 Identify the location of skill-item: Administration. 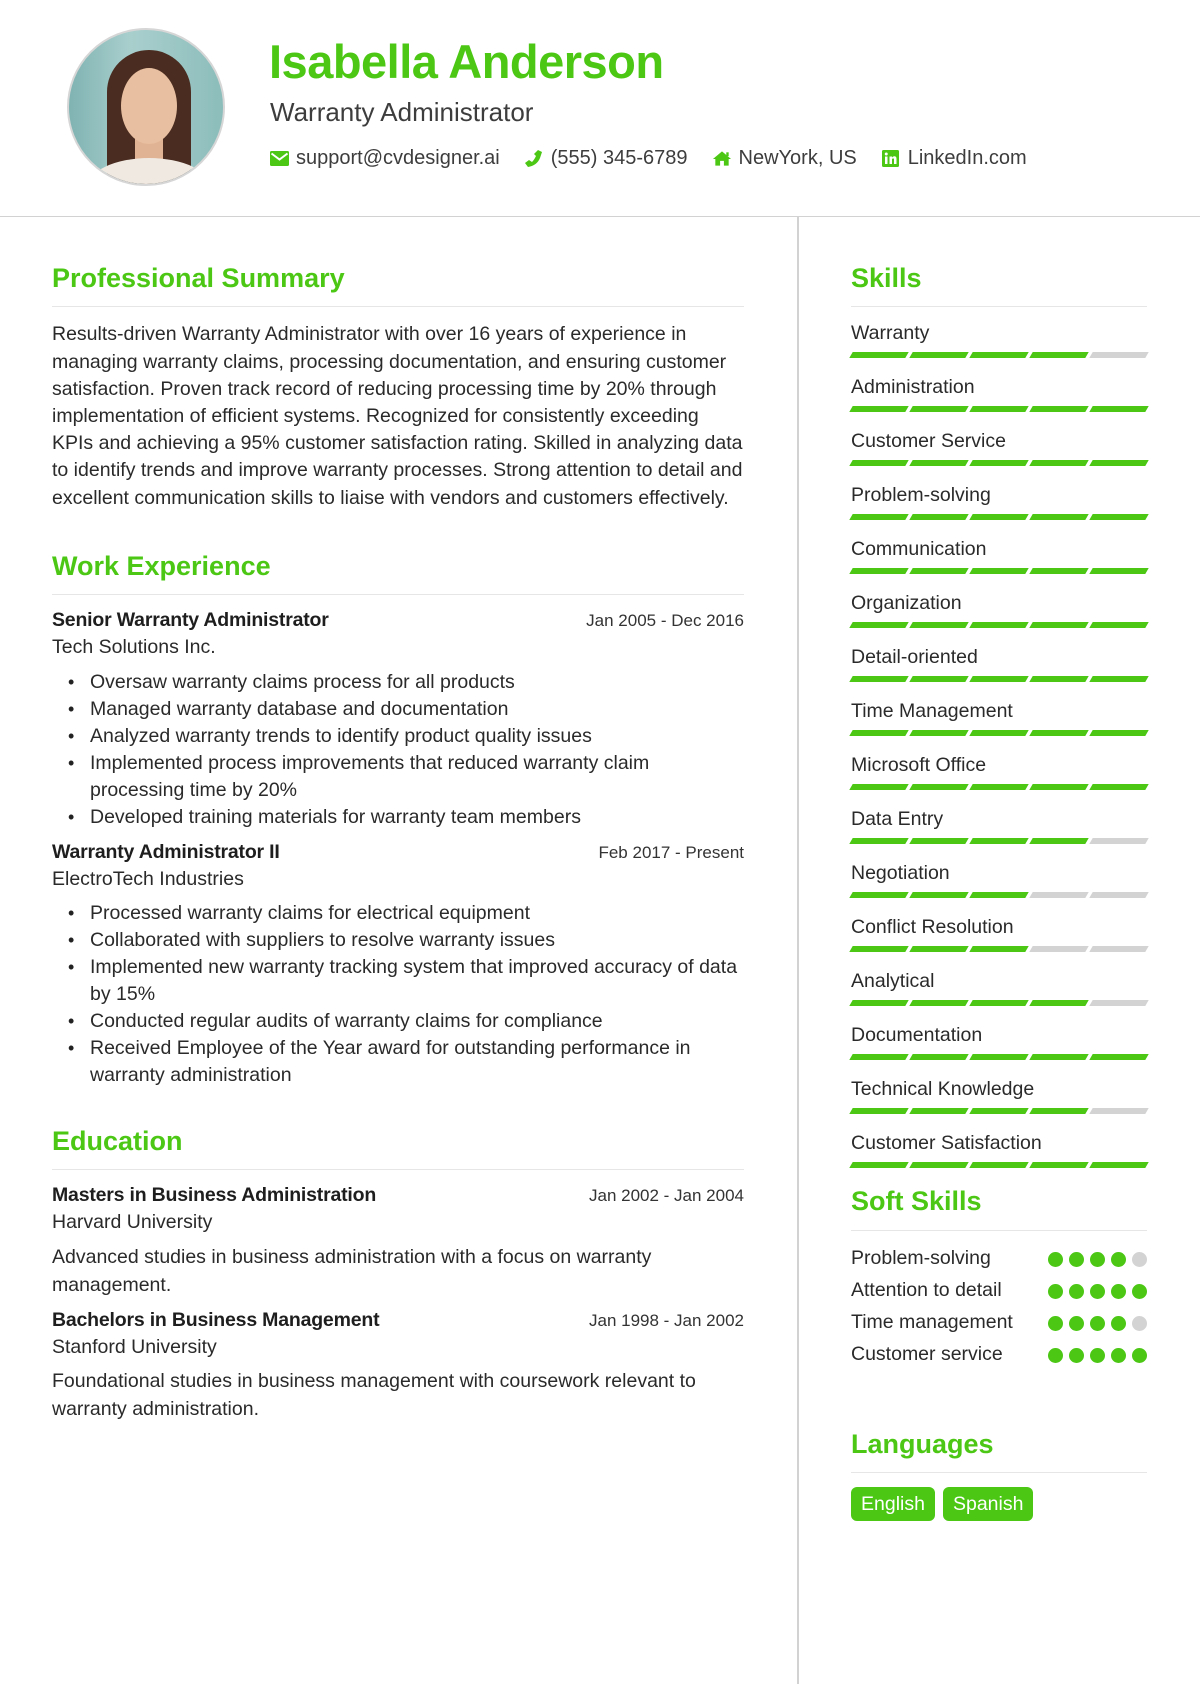
(999, 394).